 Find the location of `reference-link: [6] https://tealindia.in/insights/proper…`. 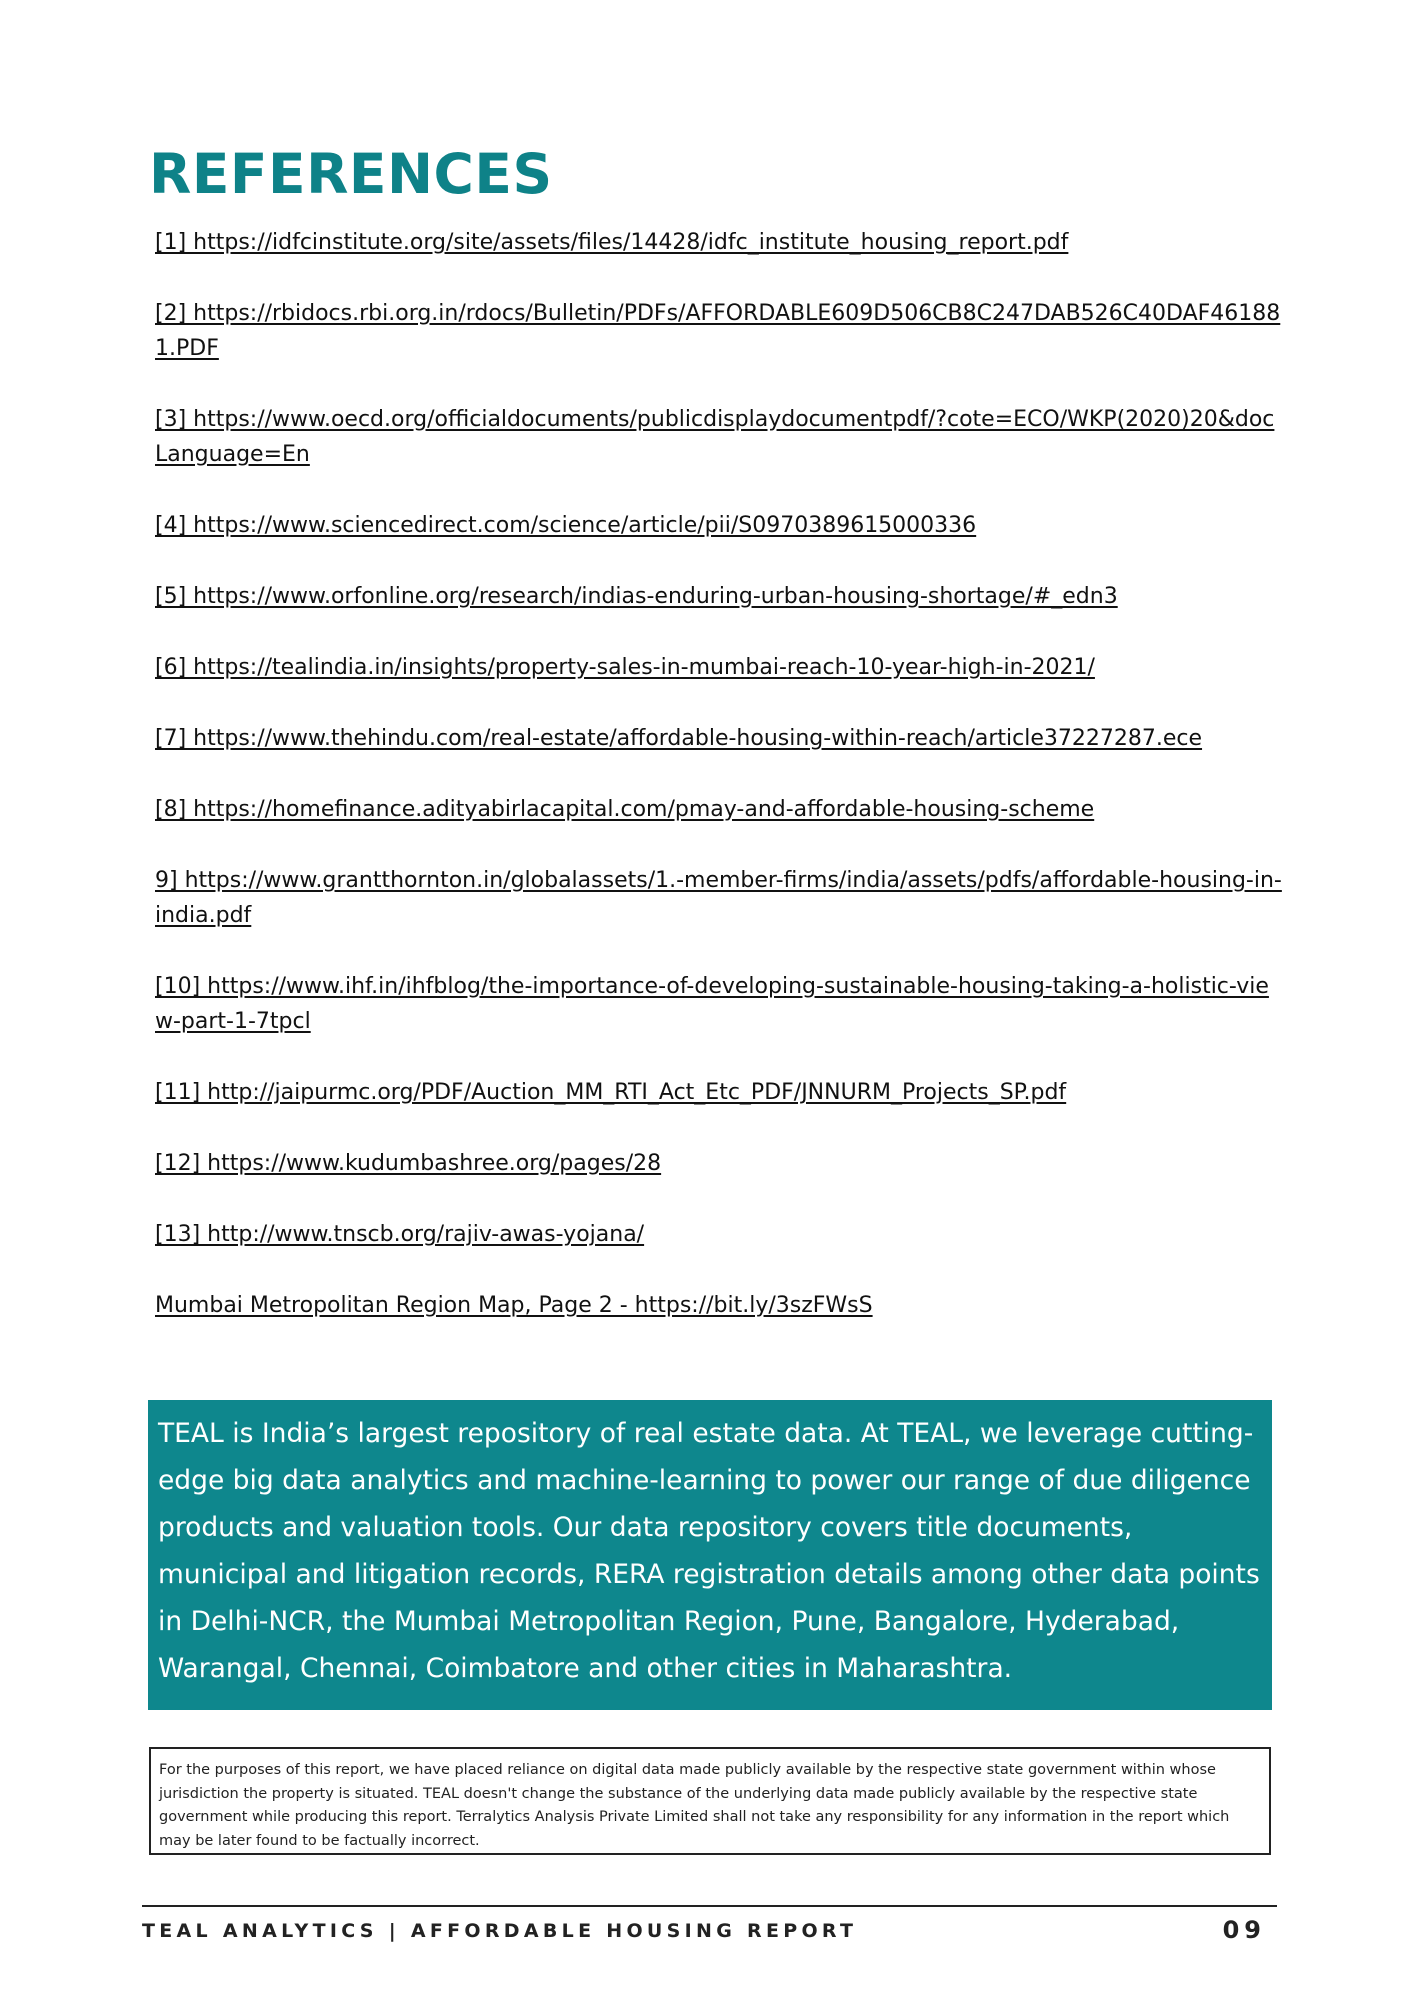

reference-link: [6] https://tealindia.in/insights/proper… is located at coordinates (720, 667).